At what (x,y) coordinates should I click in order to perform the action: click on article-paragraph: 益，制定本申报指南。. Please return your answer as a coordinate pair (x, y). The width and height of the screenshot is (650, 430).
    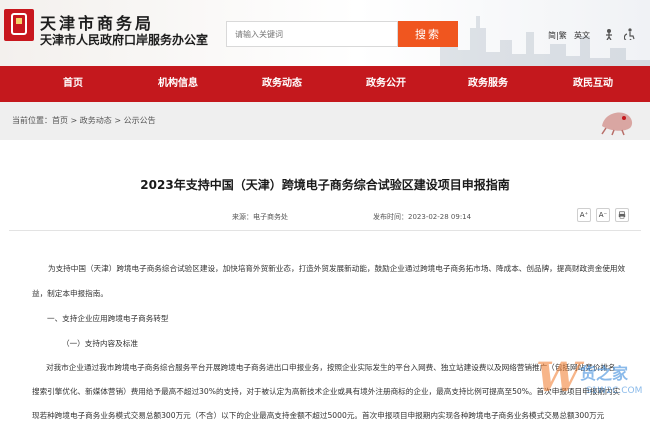
    Looking at the image, I should click on (70, 293).